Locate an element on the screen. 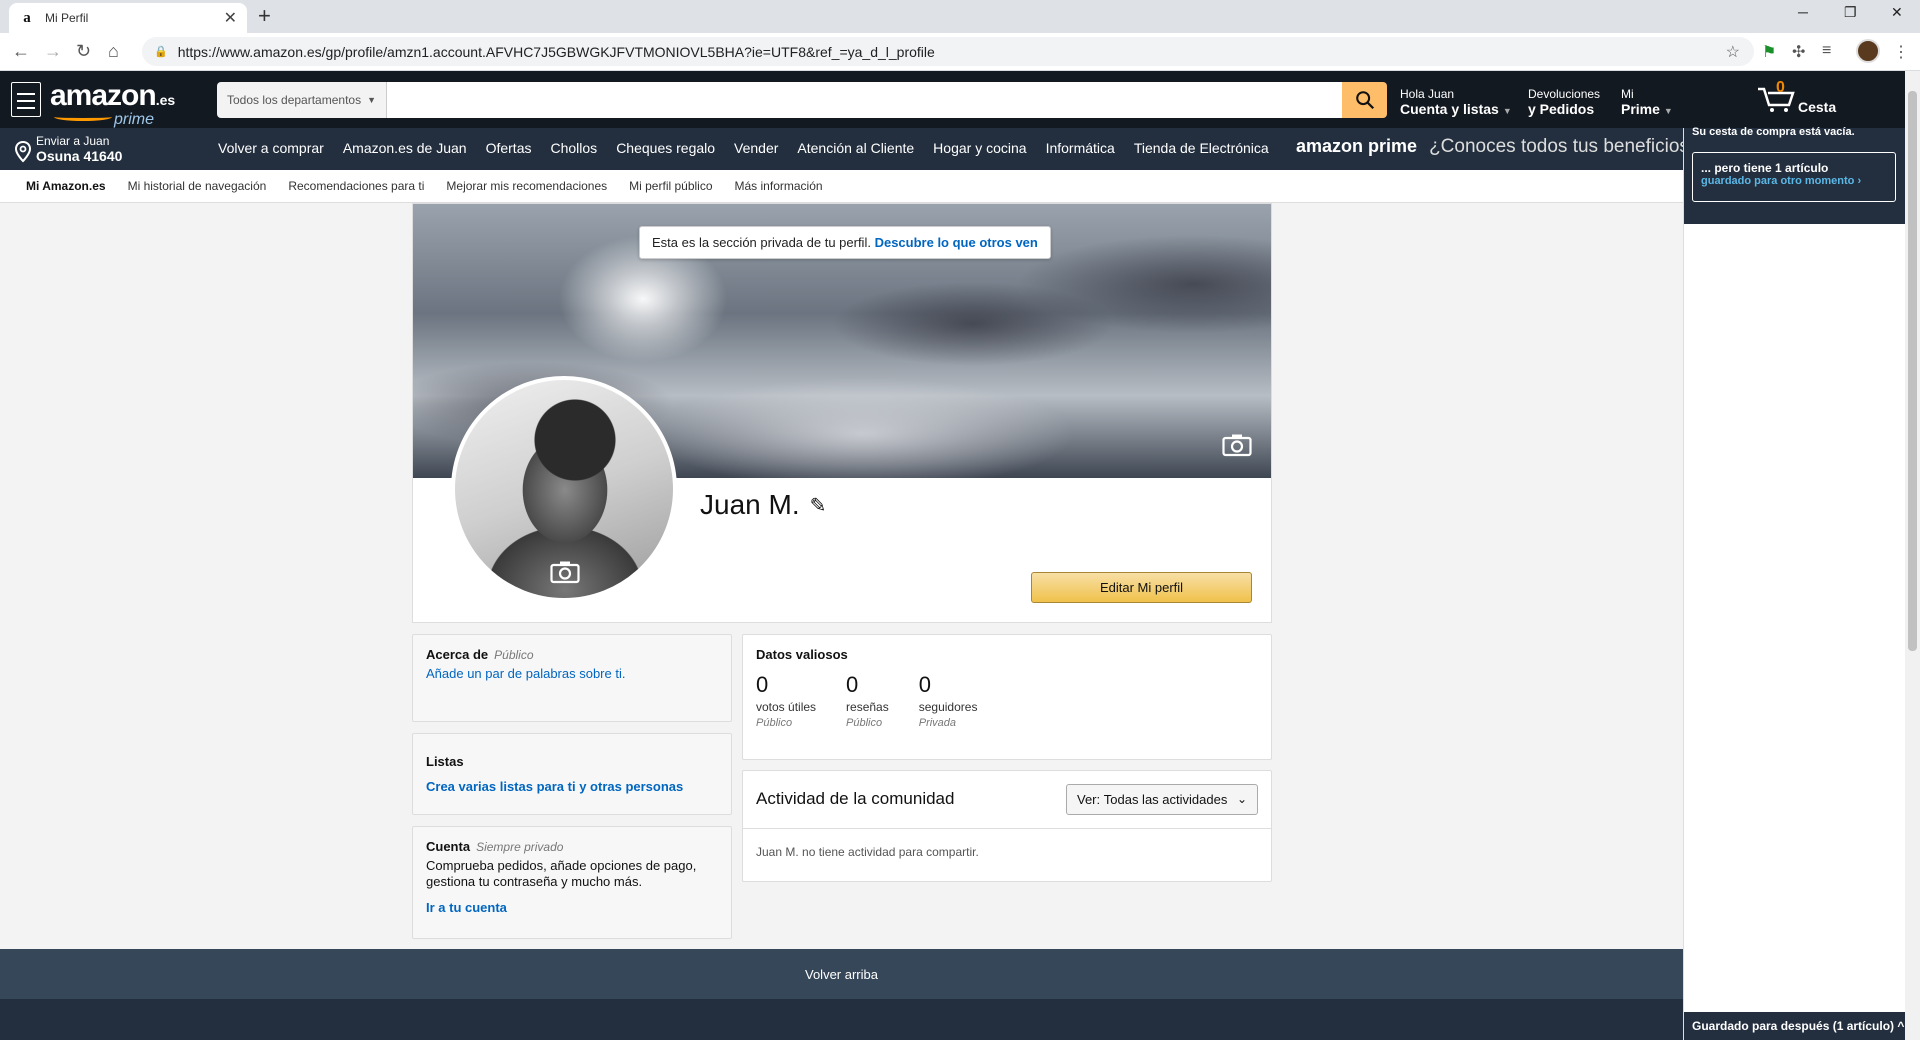 Image resolution: width=1920 pixels, height=1040 pixels. restore-icon: ❐ is located at coordinates (1850, 12).